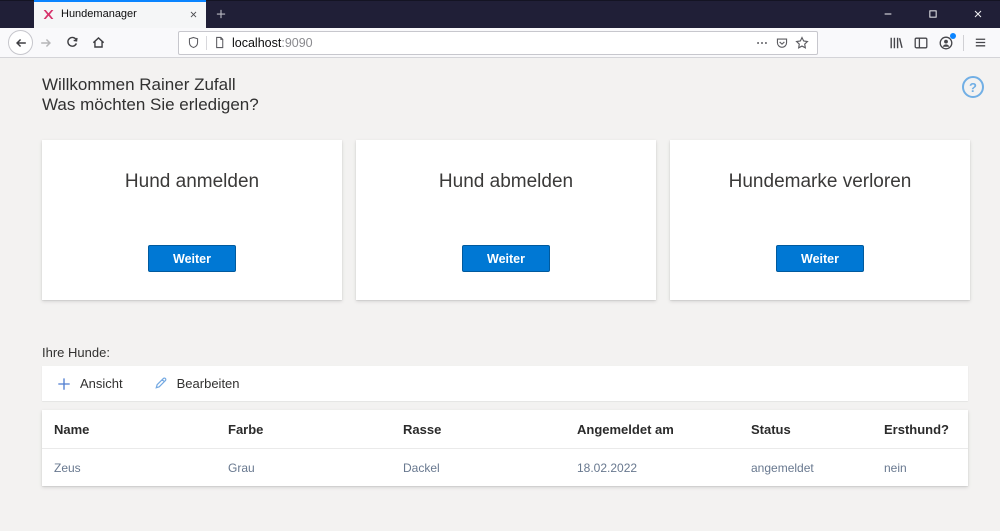 The width and height of the screenshot is (1000, 531). Describe the element at coordinates (980, 42) in the screenshot. I see `menu-hamburger-icon` at that location.